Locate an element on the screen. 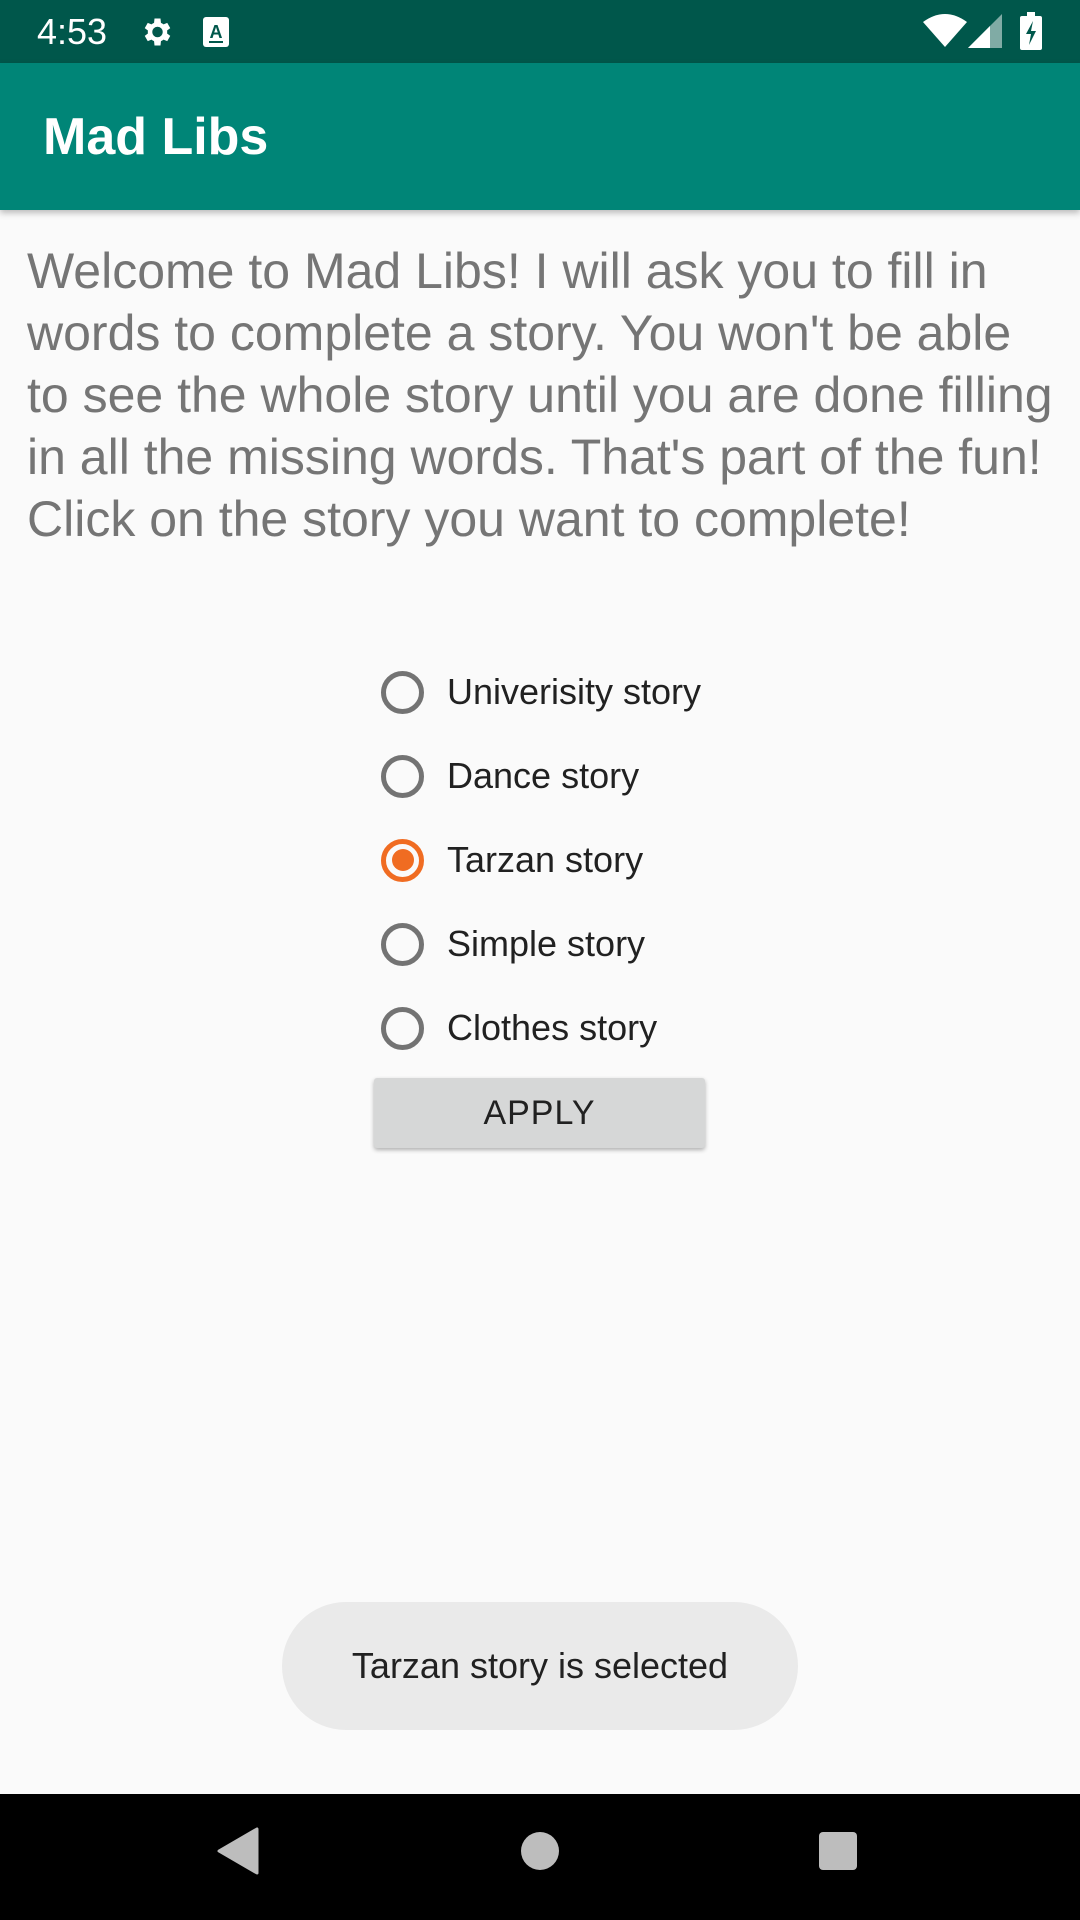 The height and width of the screenshot is (1920, 1080). radio-label: Dance story is located at coordinates (543, 775).